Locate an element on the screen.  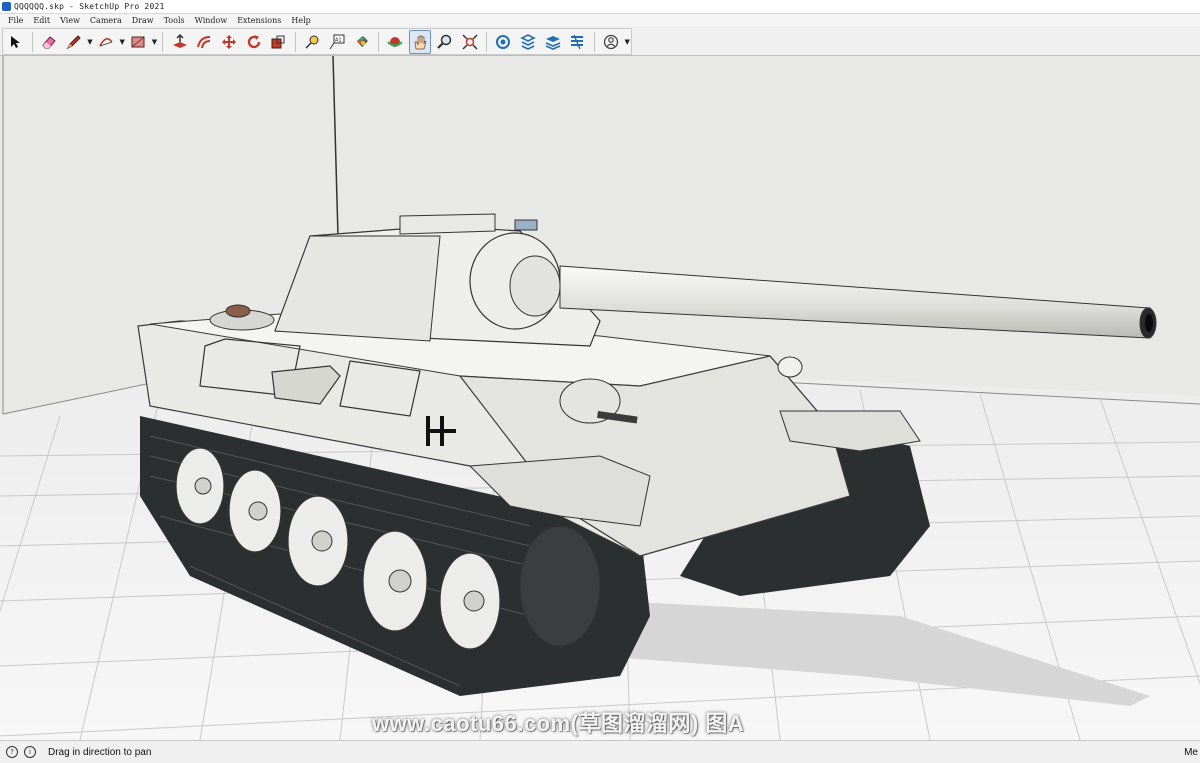
measurements-label: Me is located at coordinates (1191, 752).